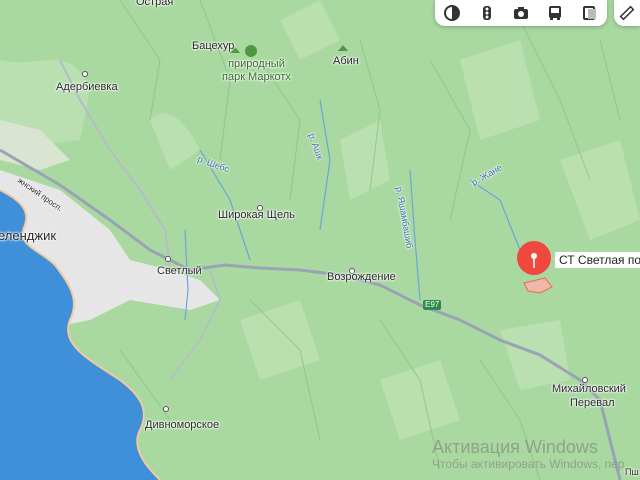  What do you see at coordinates (361, 277) in the screenshot?
I see `label-vozrozhdenie: Возрождение` at bounding box center [361, 277].